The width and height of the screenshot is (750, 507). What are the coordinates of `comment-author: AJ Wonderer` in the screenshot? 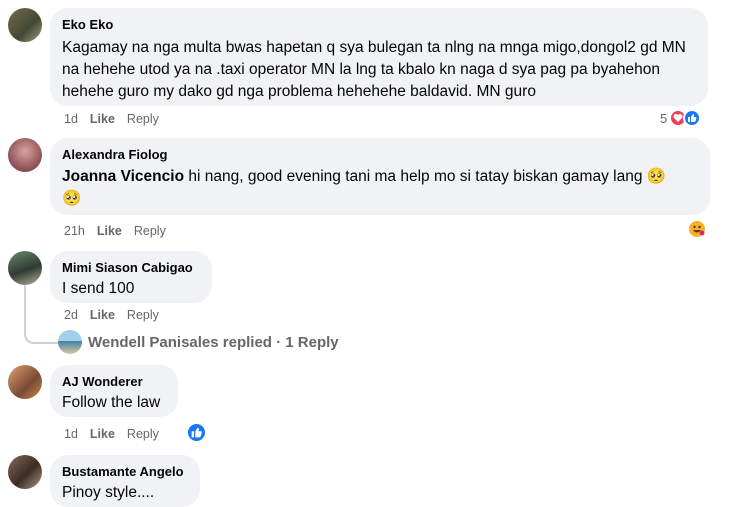 It's located at (114, 381).